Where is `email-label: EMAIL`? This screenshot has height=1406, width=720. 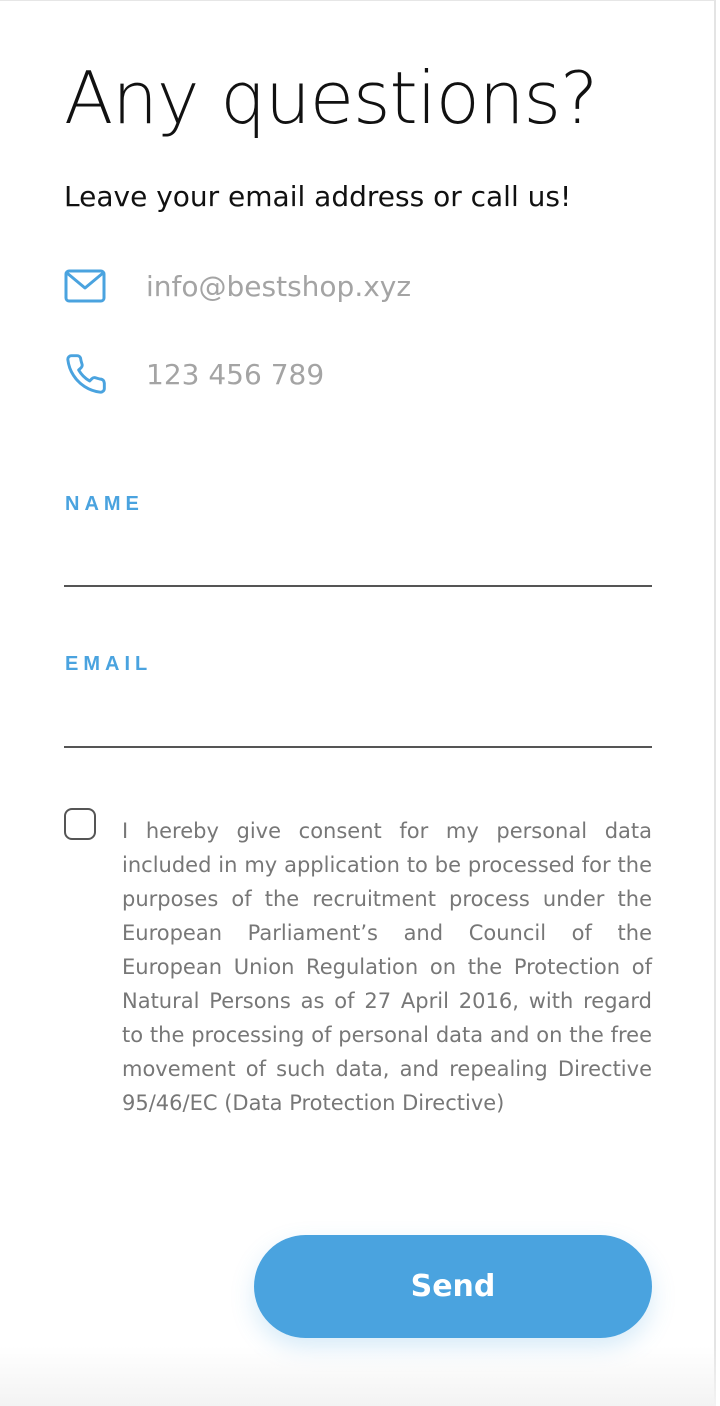 email-label: EMAIL is located at coordinates (109, 664).